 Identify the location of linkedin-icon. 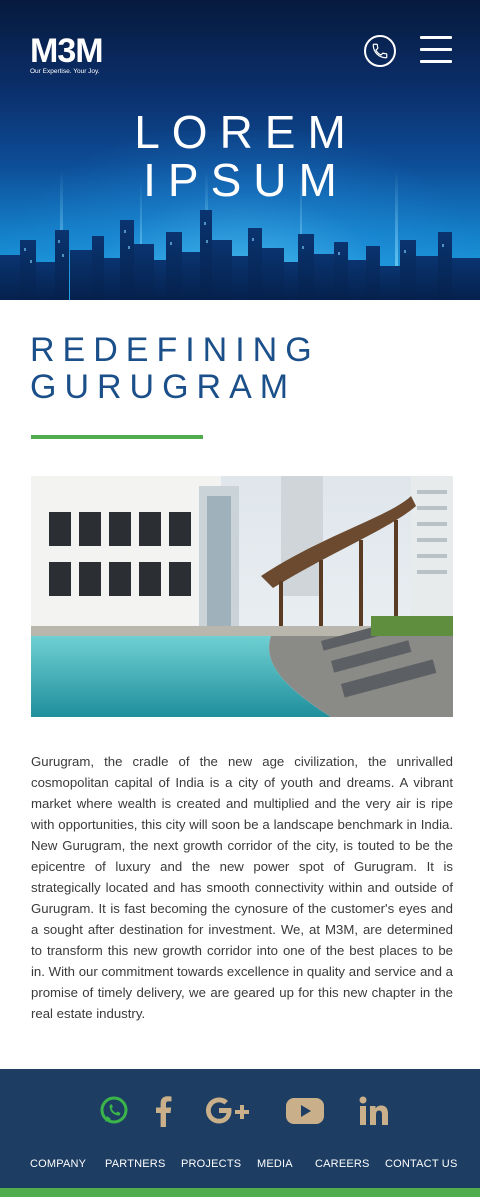
(373, 1110).